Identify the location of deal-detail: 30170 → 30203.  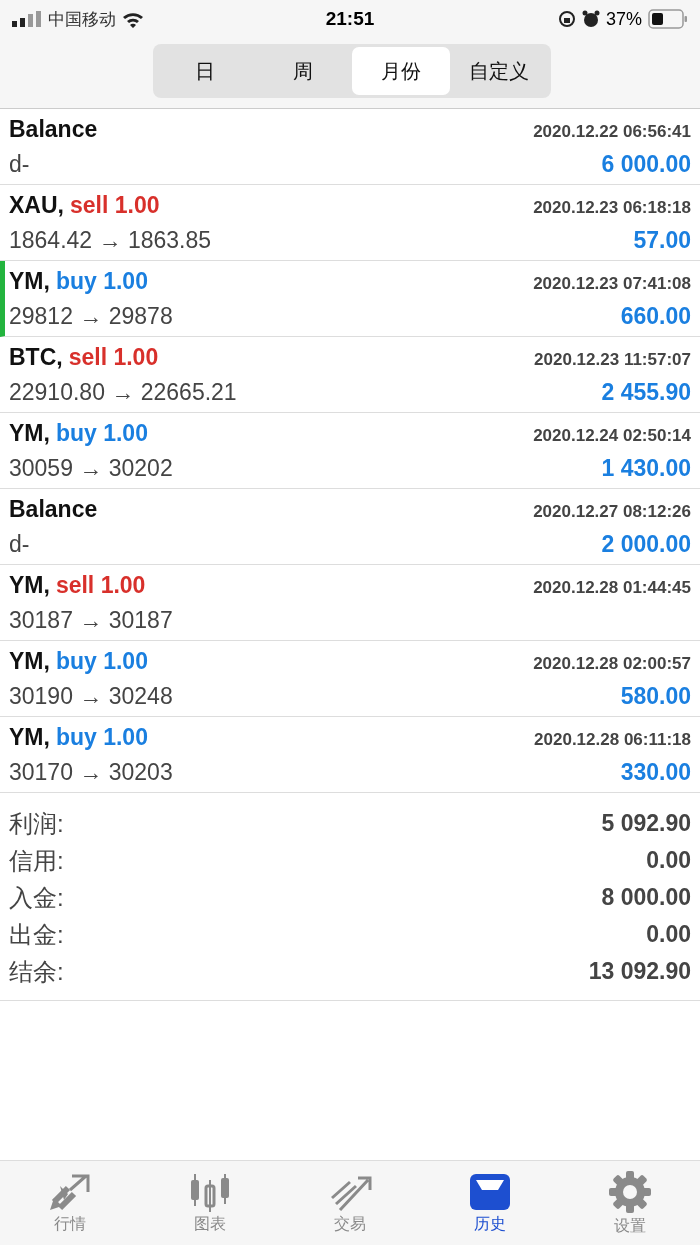
(91, 772).